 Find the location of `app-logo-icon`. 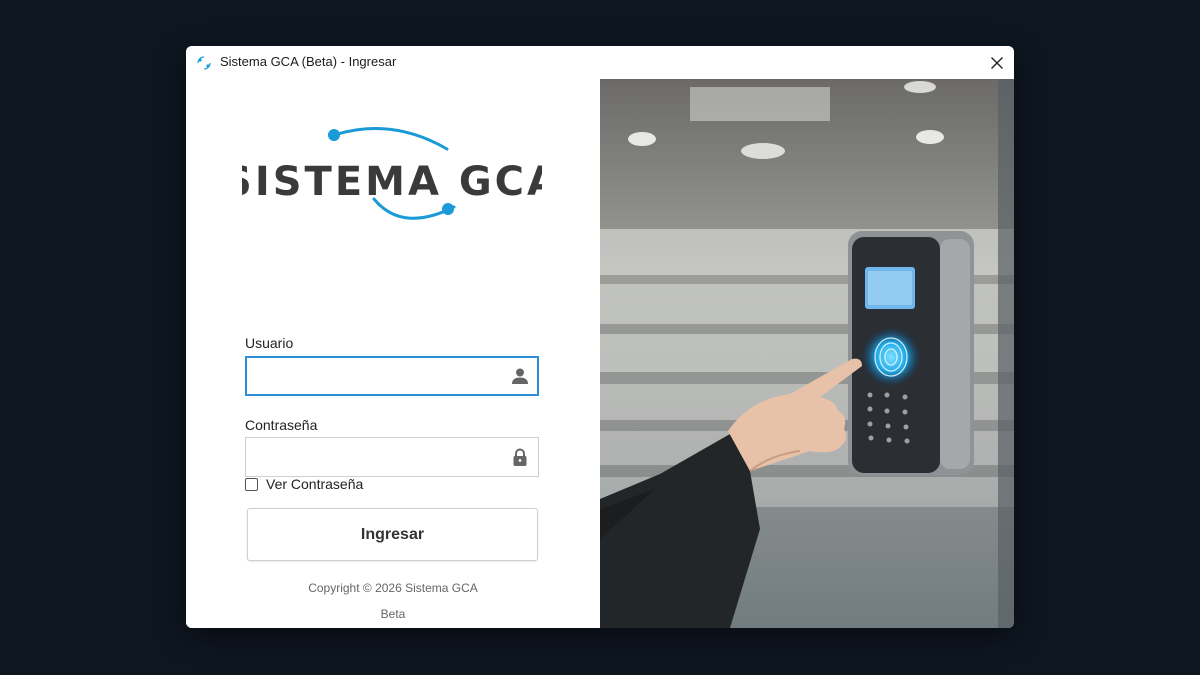

app-logo-icon is located at coordinates (204, 63).